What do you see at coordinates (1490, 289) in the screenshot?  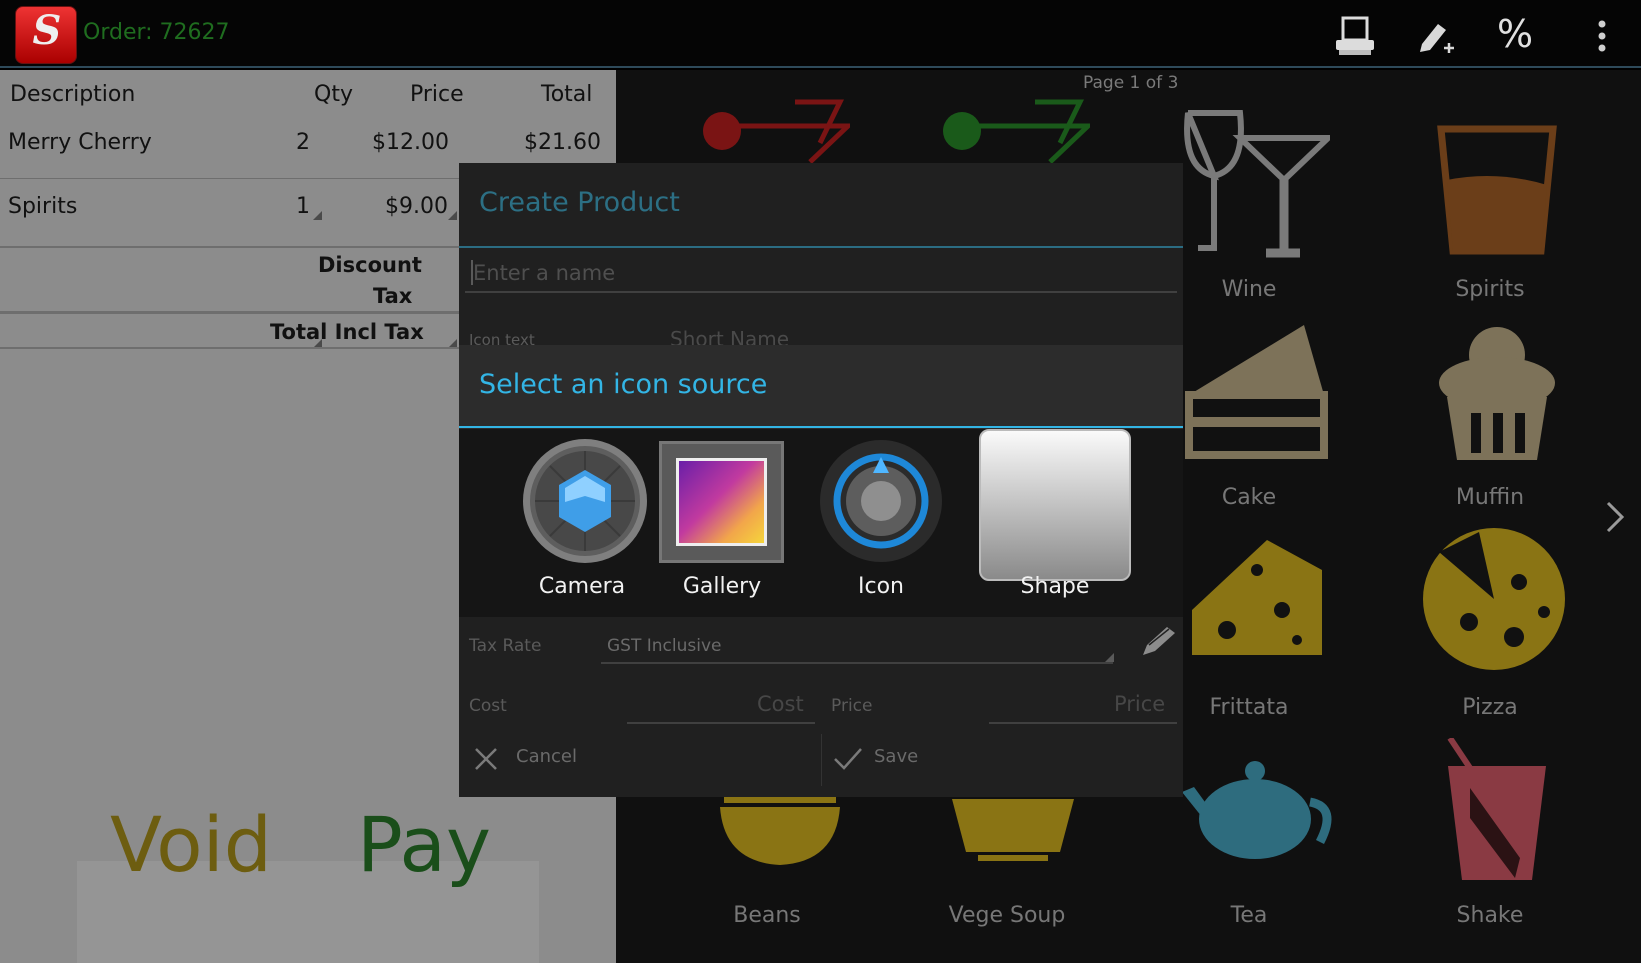 I see `product-label: Spirits` at bounding box center [1490, 289].